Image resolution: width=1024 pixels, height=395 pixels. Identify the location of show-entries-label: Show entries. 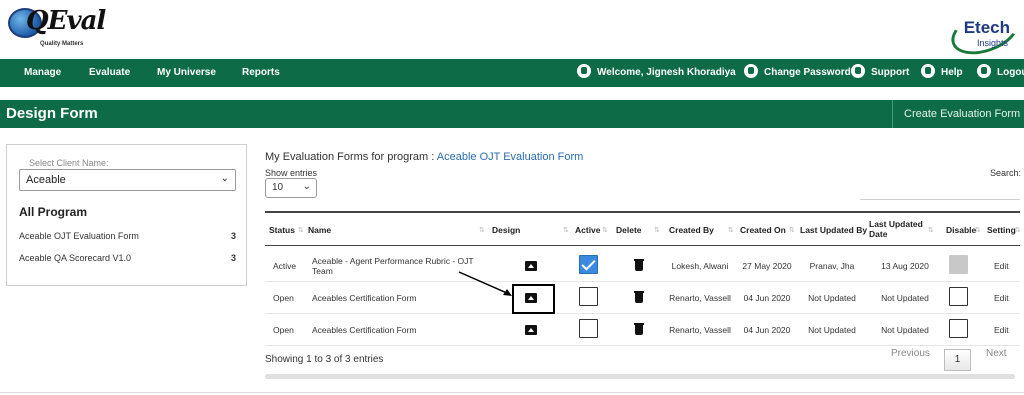
(291, 173).